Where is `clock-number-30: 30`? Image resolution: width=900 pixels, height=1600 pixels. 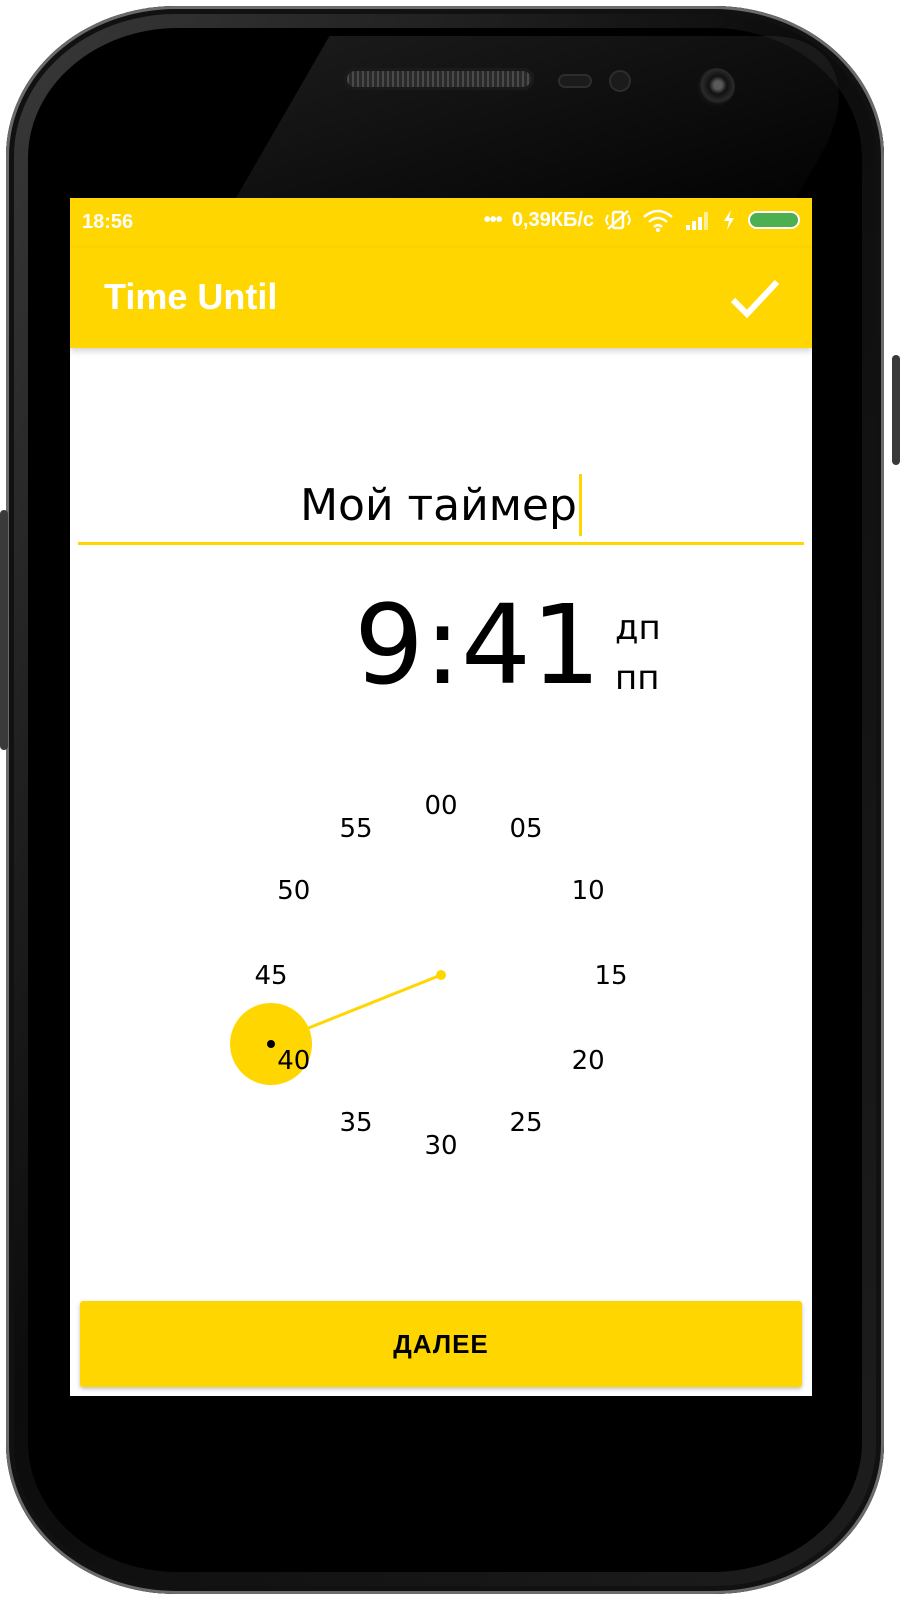
clock-number-30: 30 is located at coordinates (440, 1146).